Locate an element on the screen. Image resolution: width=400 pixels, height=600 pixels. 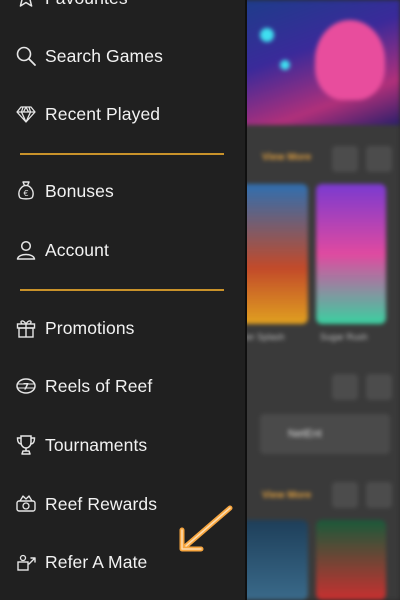
menu-item-favourites: Favourites is located at coordinates (122, 9).